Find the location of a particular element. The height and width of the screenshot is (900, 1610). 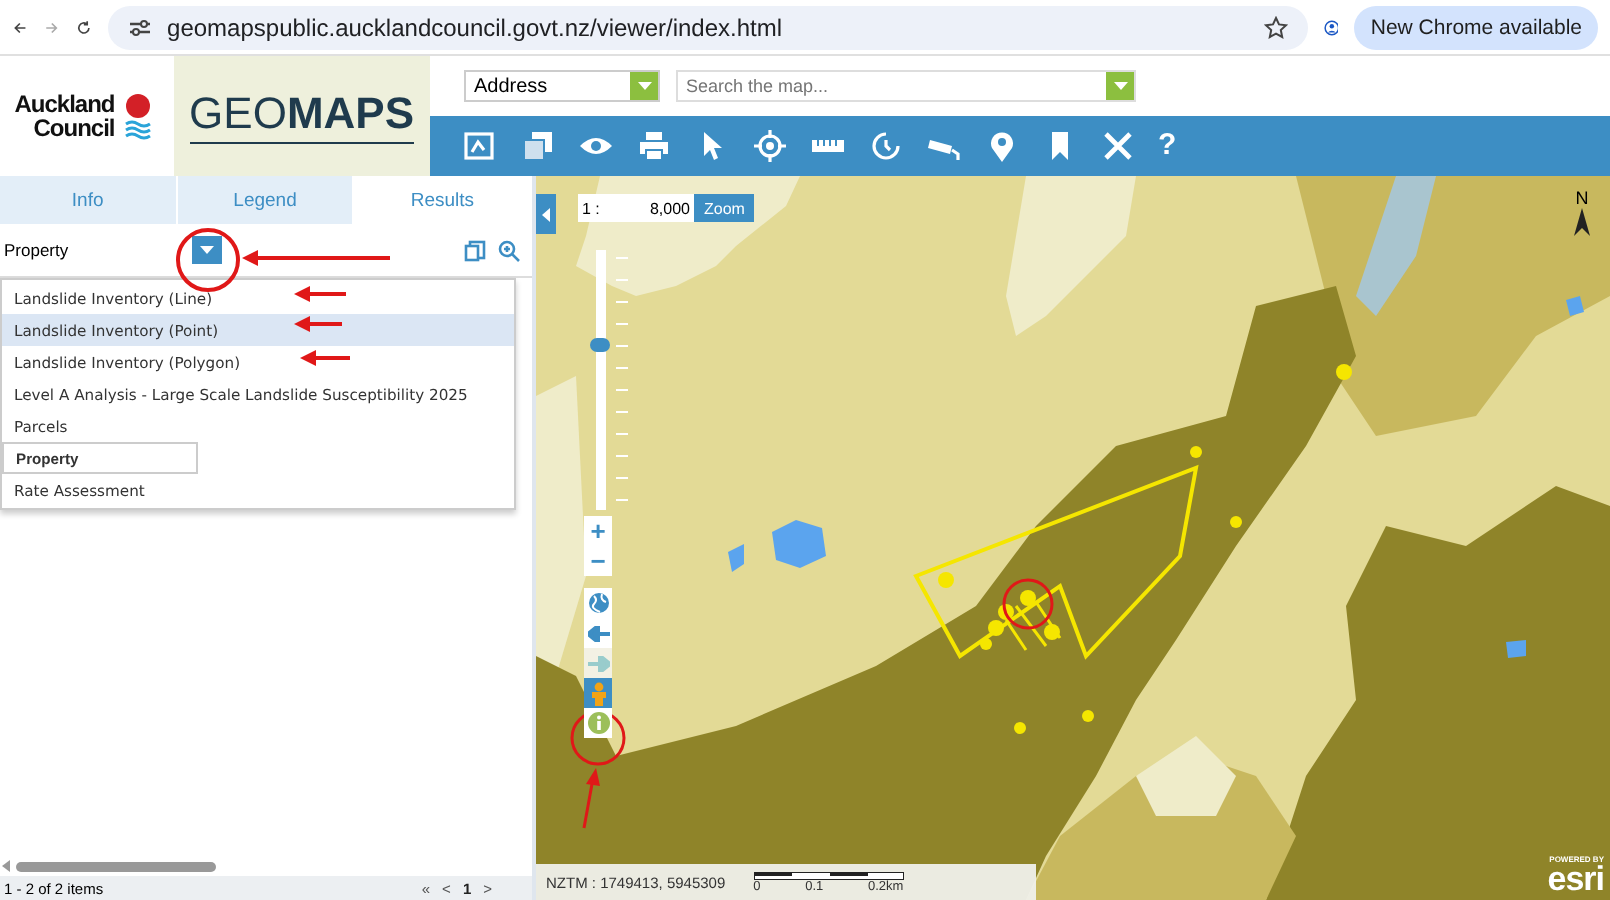

scroll-left-icon is located at coordinates (6, 866).